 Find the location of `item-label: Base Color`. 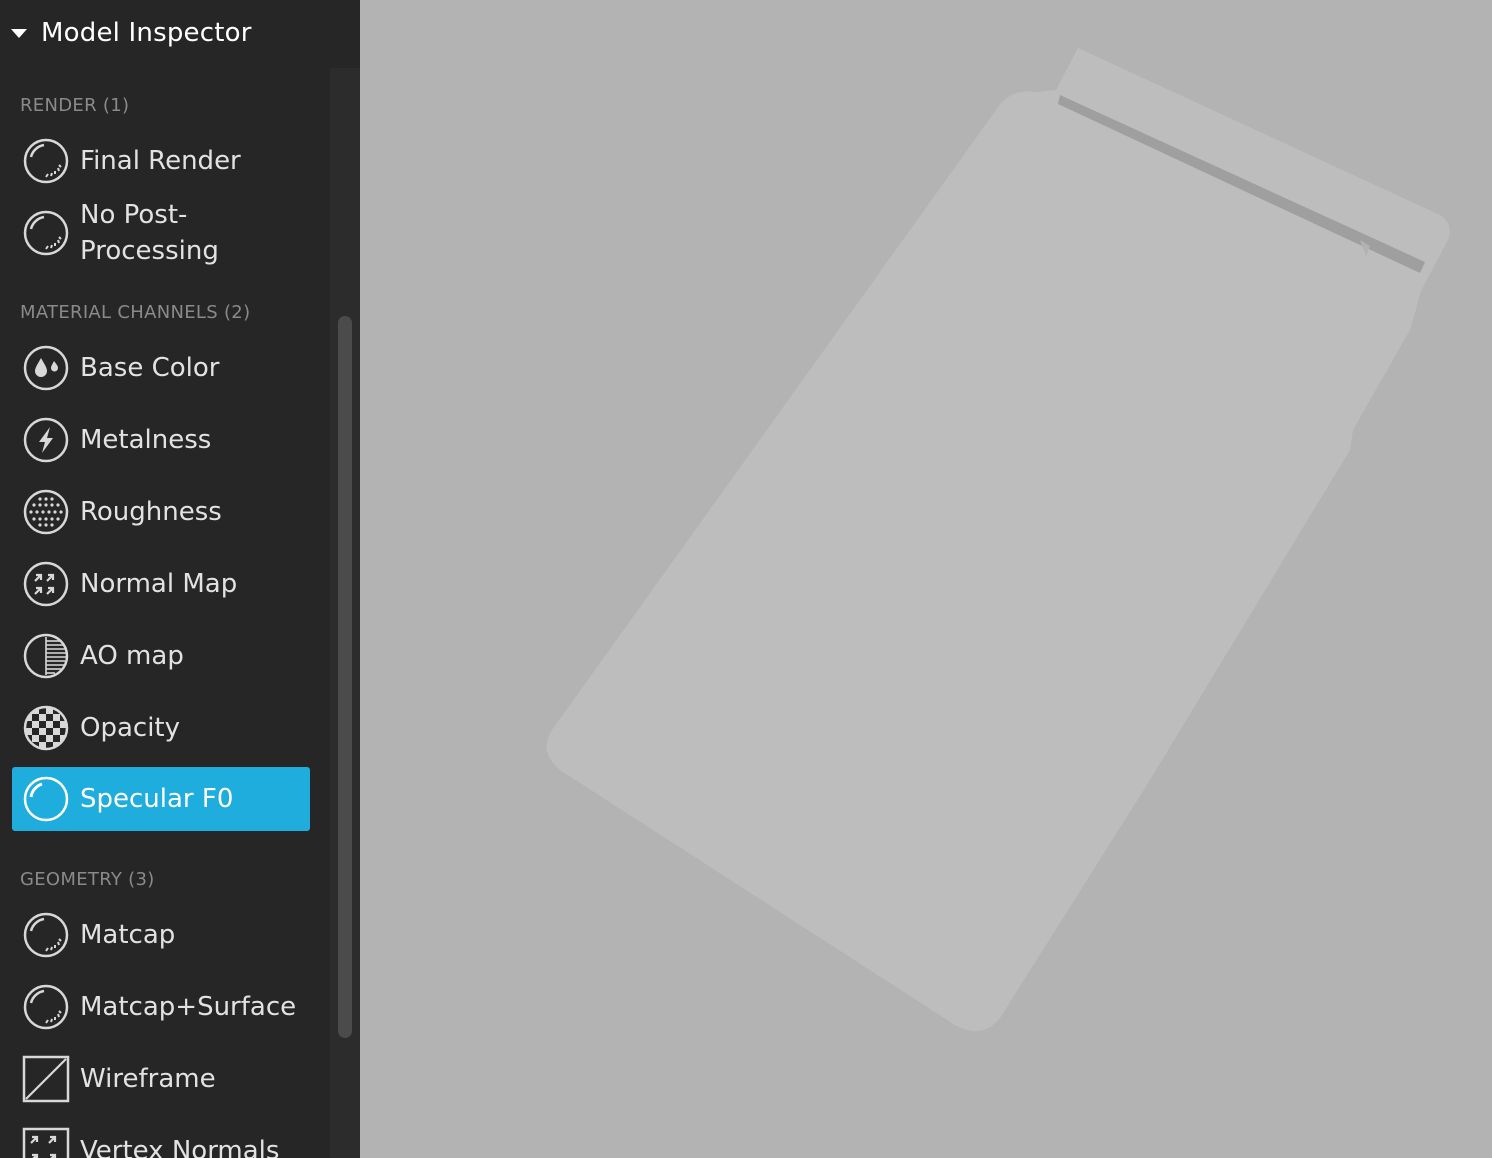

item-label: Base Color is located at coordinates (150, 368).